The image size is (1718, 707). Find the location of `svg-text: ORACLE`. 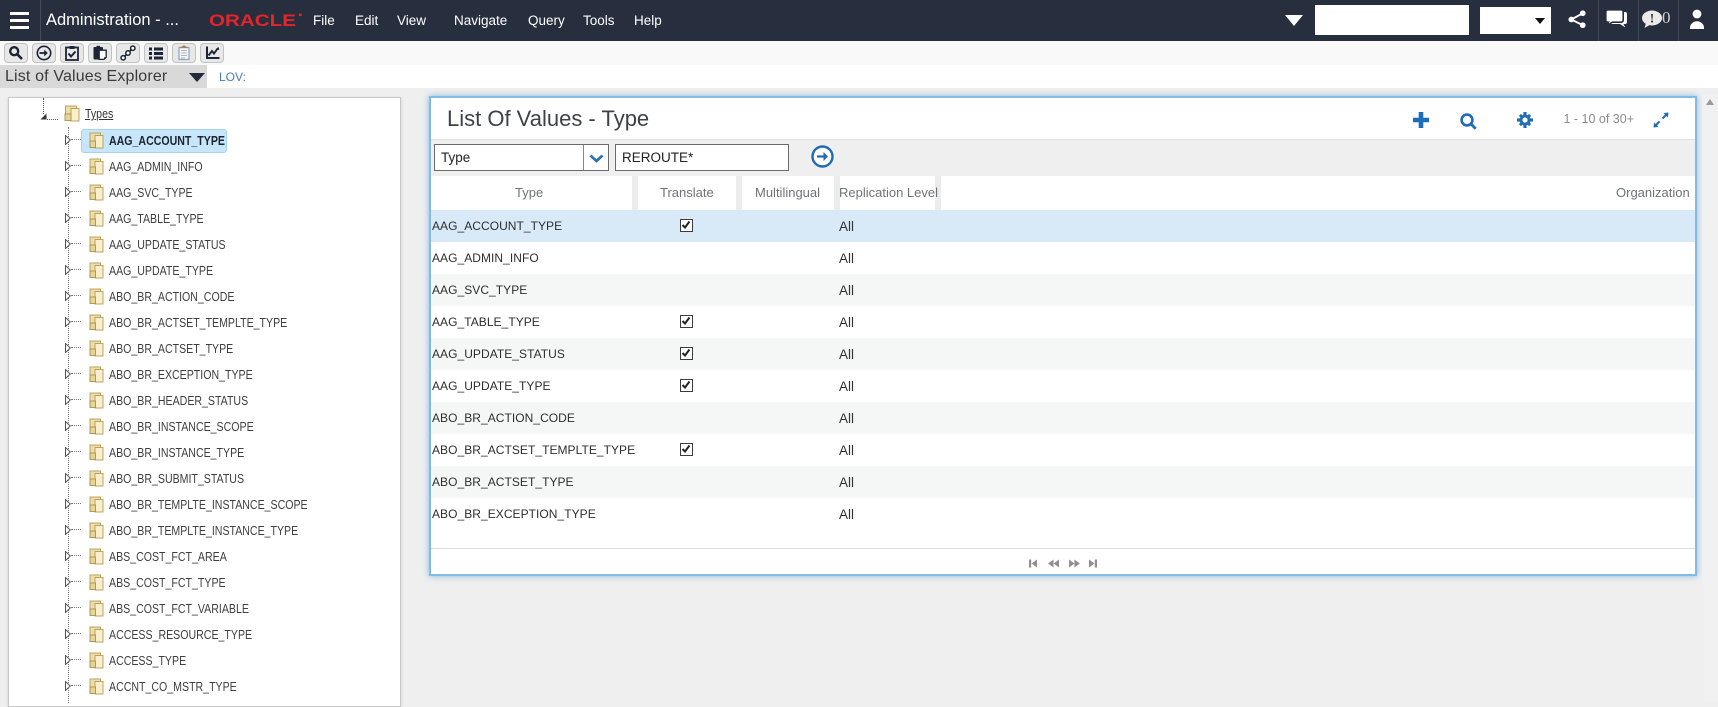

svg-text: ORACLE is located at coordinates (252, 20).